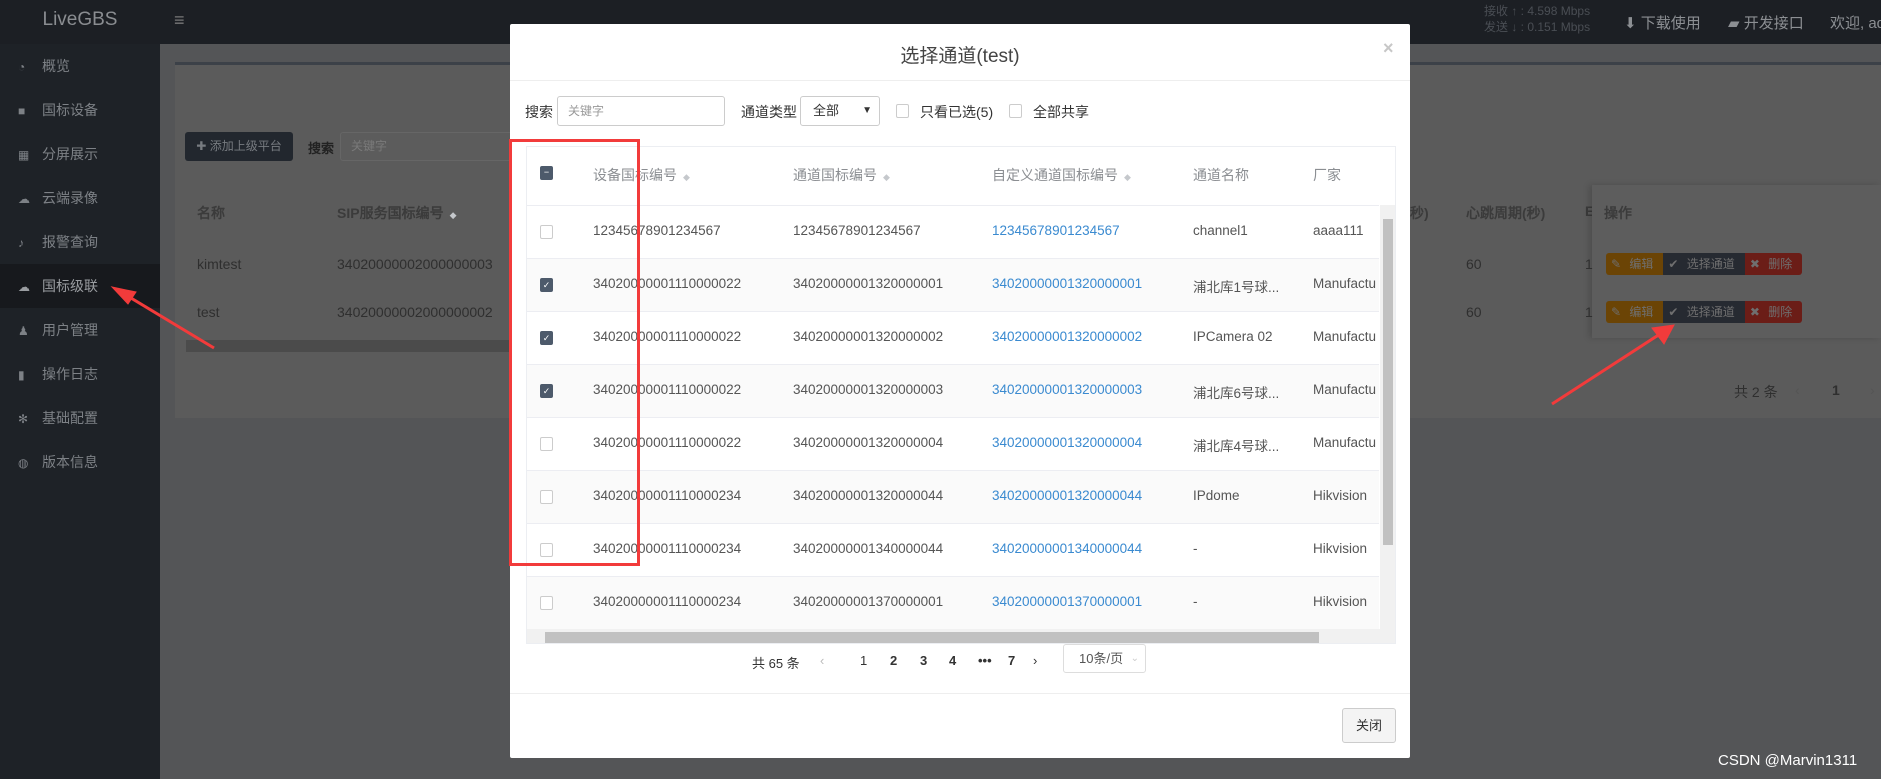 This screenshot has height=779, width=1881. What do you see at coordinates (1788, 760) in the screenshot?
I see `watermark: CSDN @Marvin1311` at bounding box center [1788, 760].